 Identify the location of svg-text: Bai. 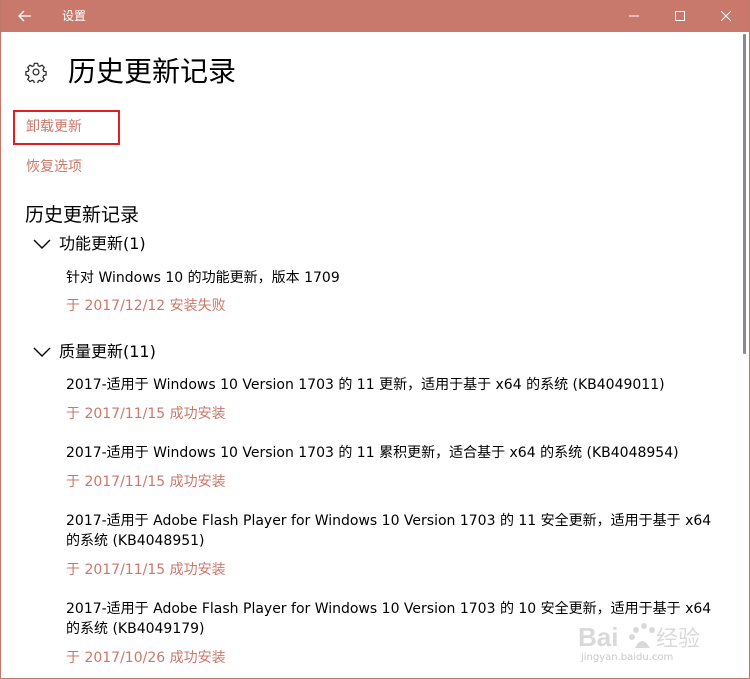
(598, 637).